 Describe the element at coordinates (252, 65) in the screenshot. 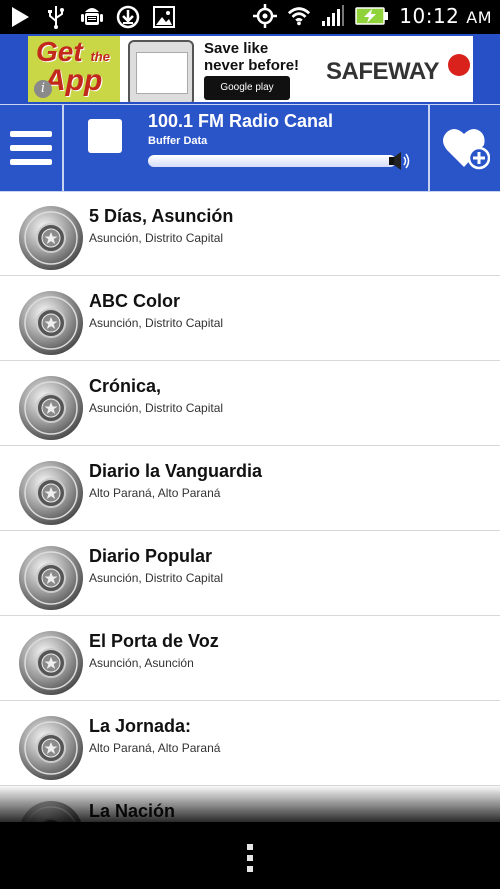

I see `ad-tagline-line2: never before!` at that location.